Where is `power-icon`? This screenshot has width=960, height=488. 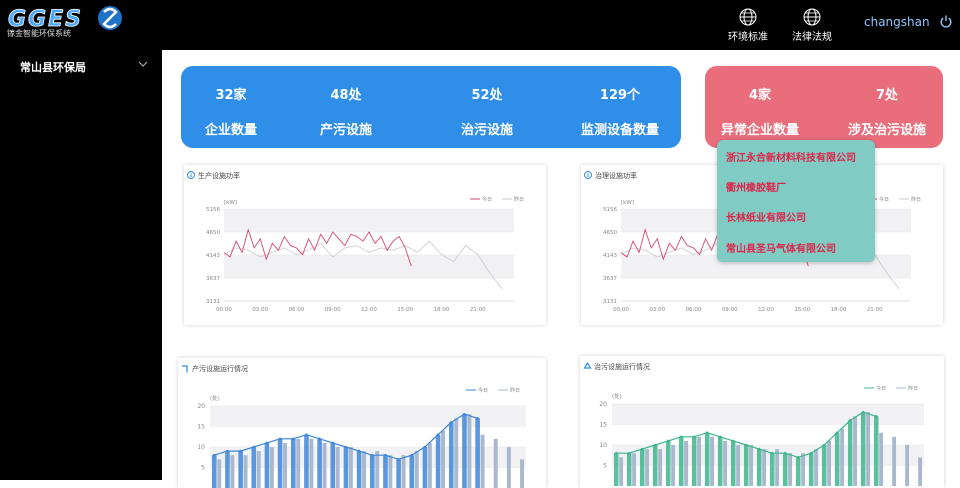
power-icon is located at coordinates (946, 21).